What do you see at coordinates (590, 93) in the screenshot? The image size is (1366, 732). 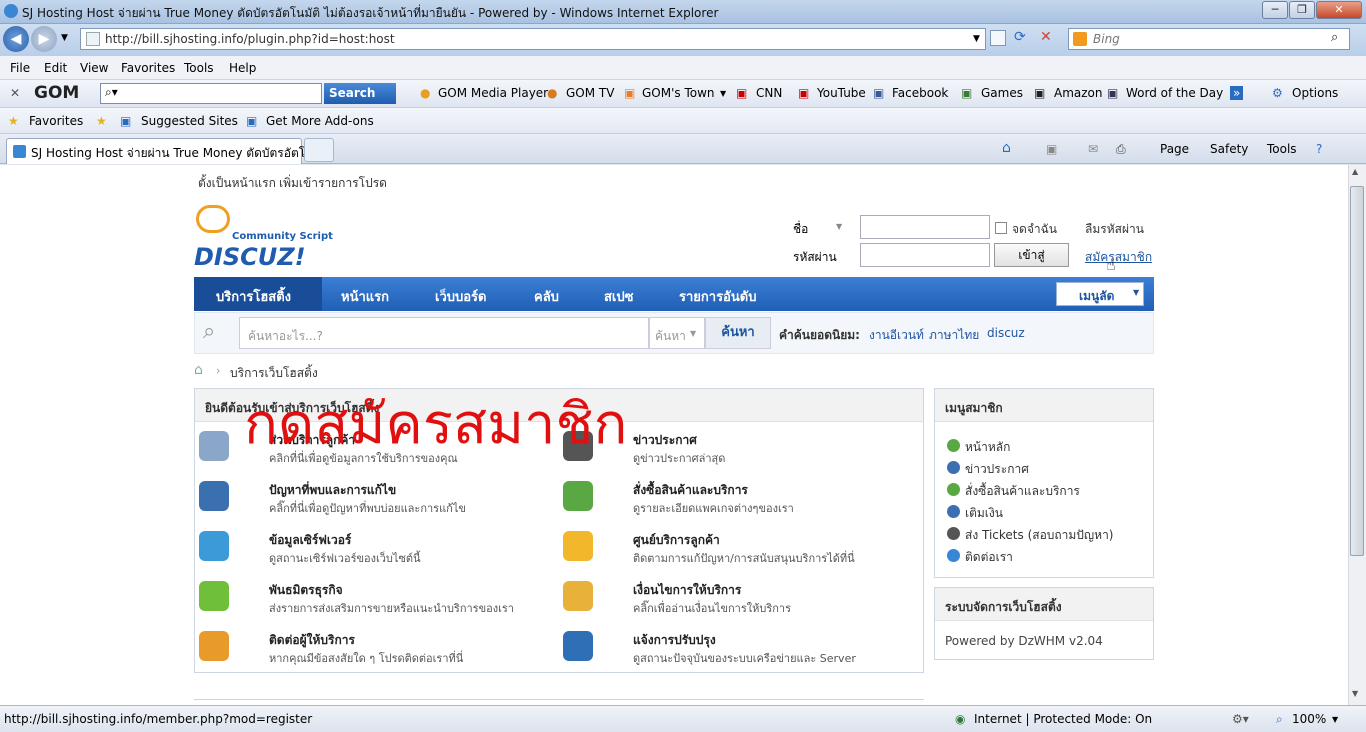 I see `toolbar-item-gom-tv: GOM TV` at bounding box center [590, 93].